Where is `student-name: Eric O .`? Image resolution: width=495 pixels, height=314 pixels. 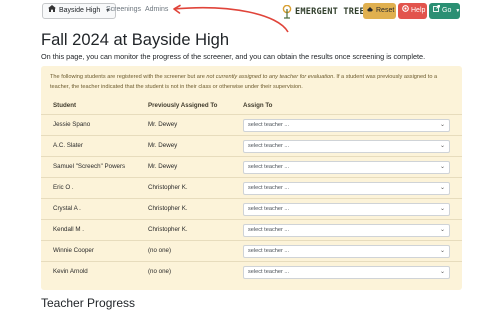 student-name: Eric O . is located at coordinates (63, 187).